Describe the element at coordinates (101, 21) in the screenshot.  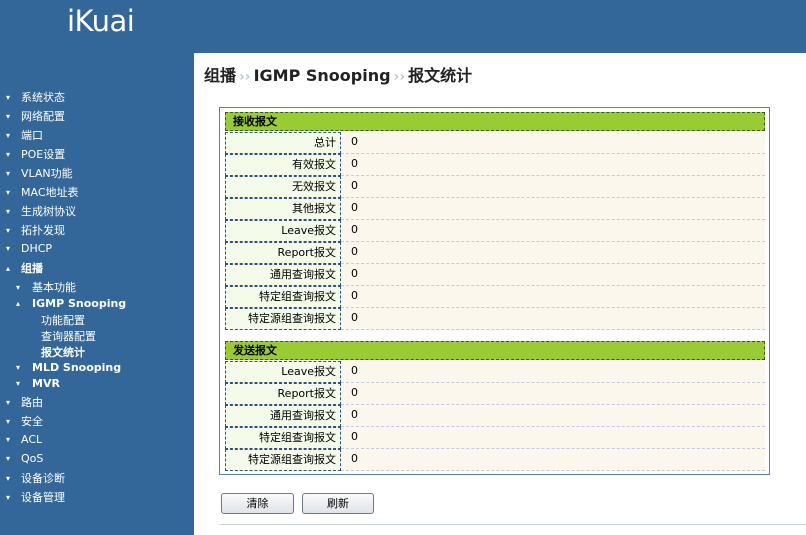
I see `ikuai-logo: iKuai` at that location.